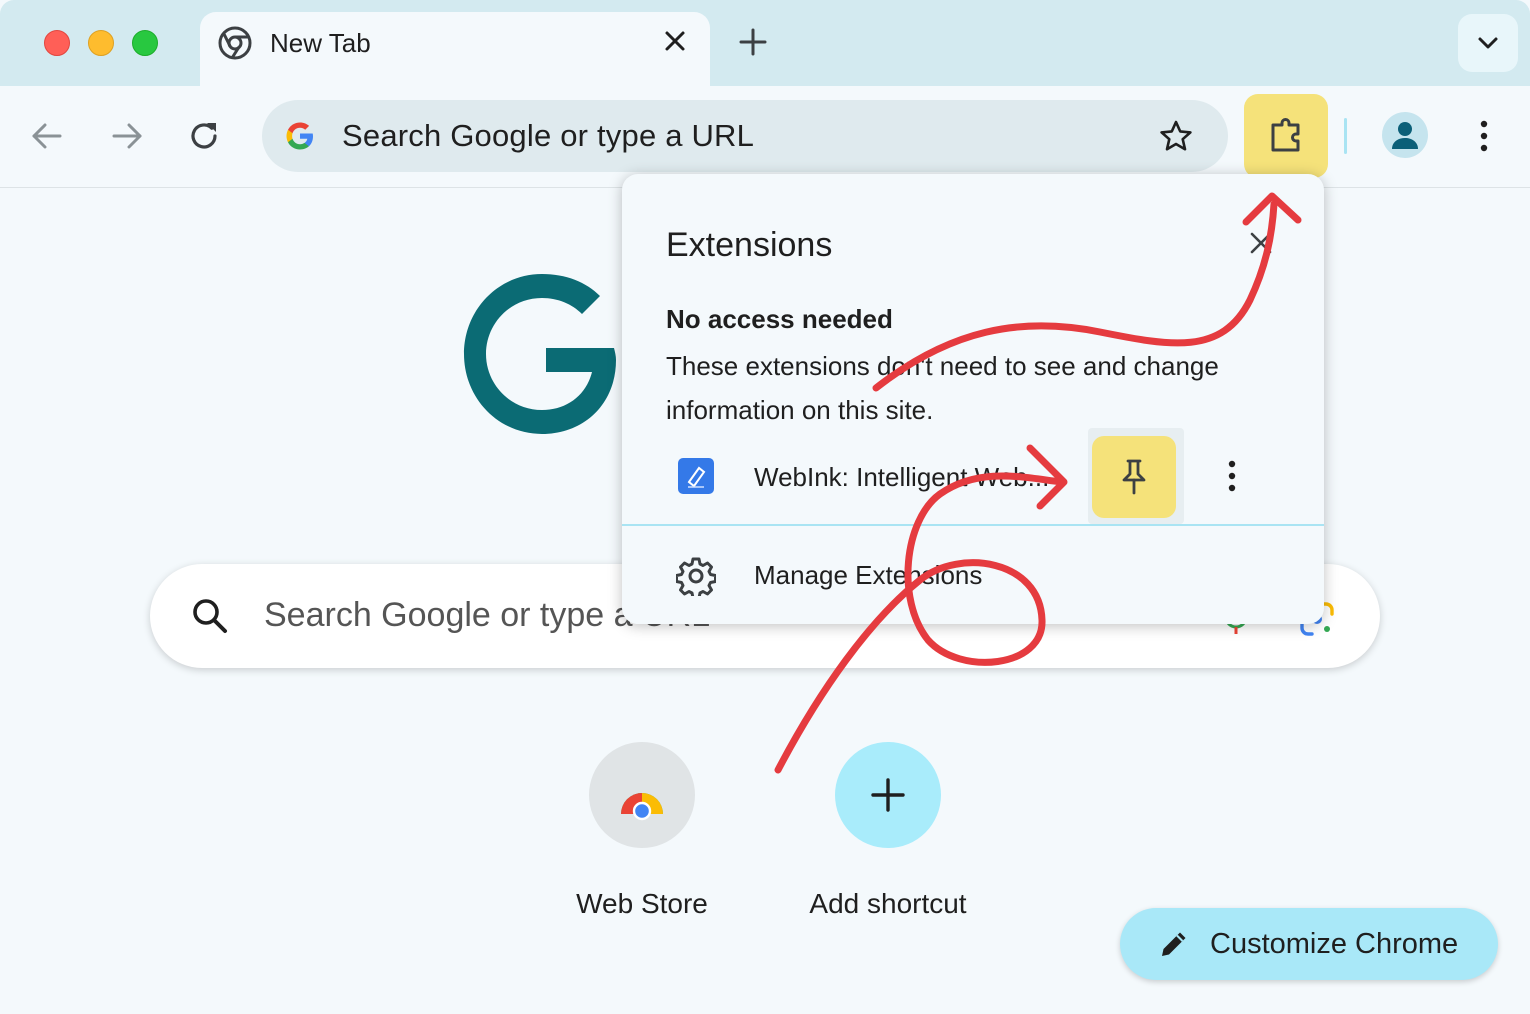  I want to click on arrow-left-icon, so click(47, 136).